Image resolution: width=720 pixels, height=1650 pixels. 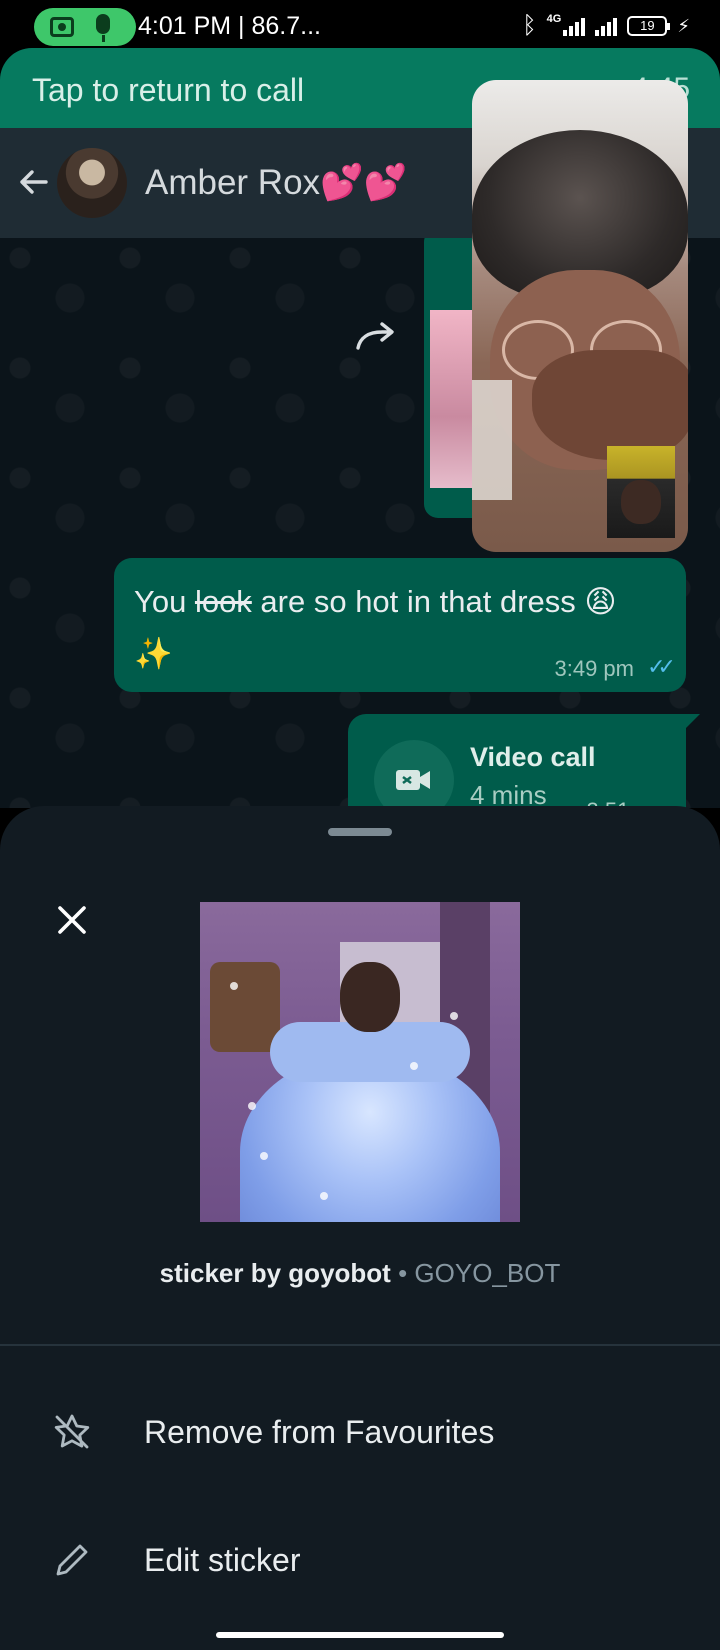 What do you see at coordinates (649, 26) in the screenshot?
I see `battery-icon: 19` at bounding box center [649, 26].